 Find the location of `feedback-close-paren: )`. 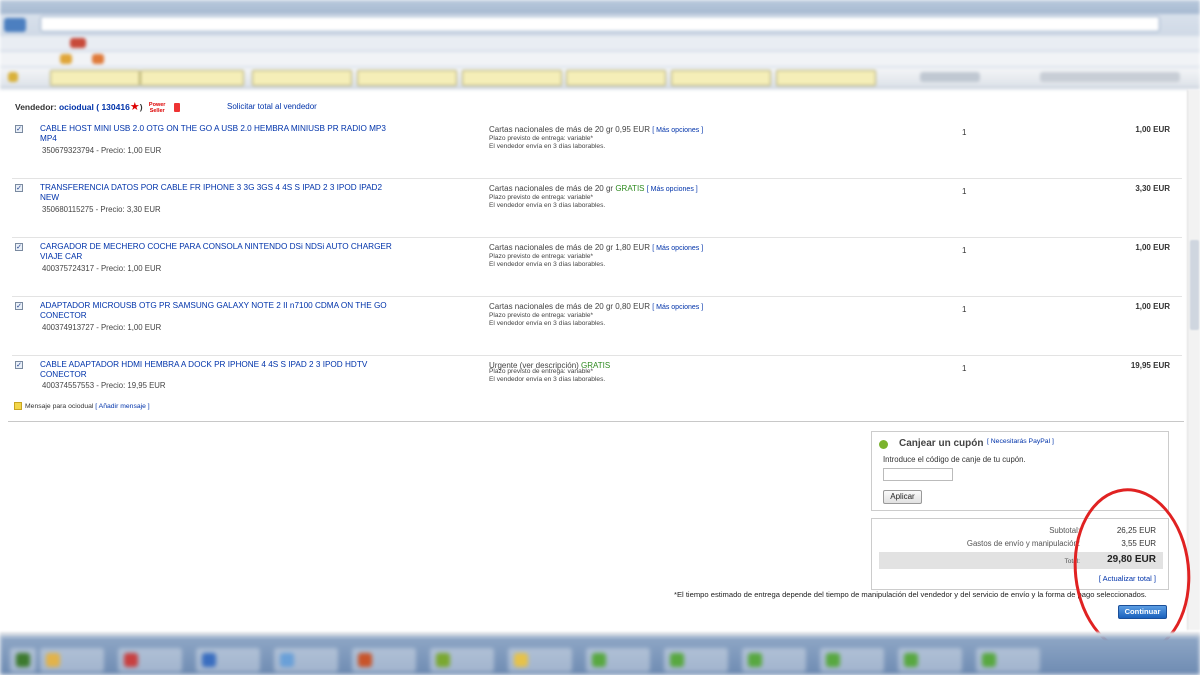

feedback-close-paren: ) is located at coordinates (141, 107).